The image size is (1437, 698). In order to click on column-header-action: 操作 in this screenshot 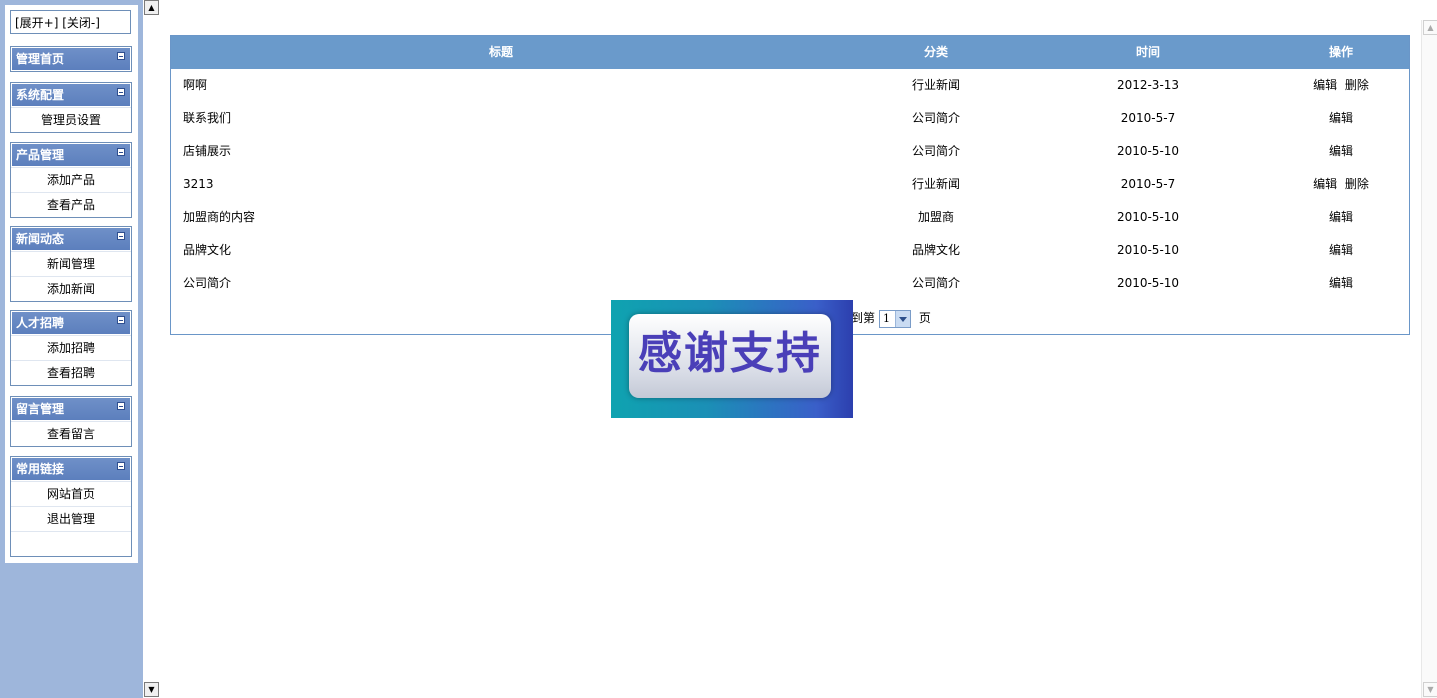, I will do `click(1340, 52)`.